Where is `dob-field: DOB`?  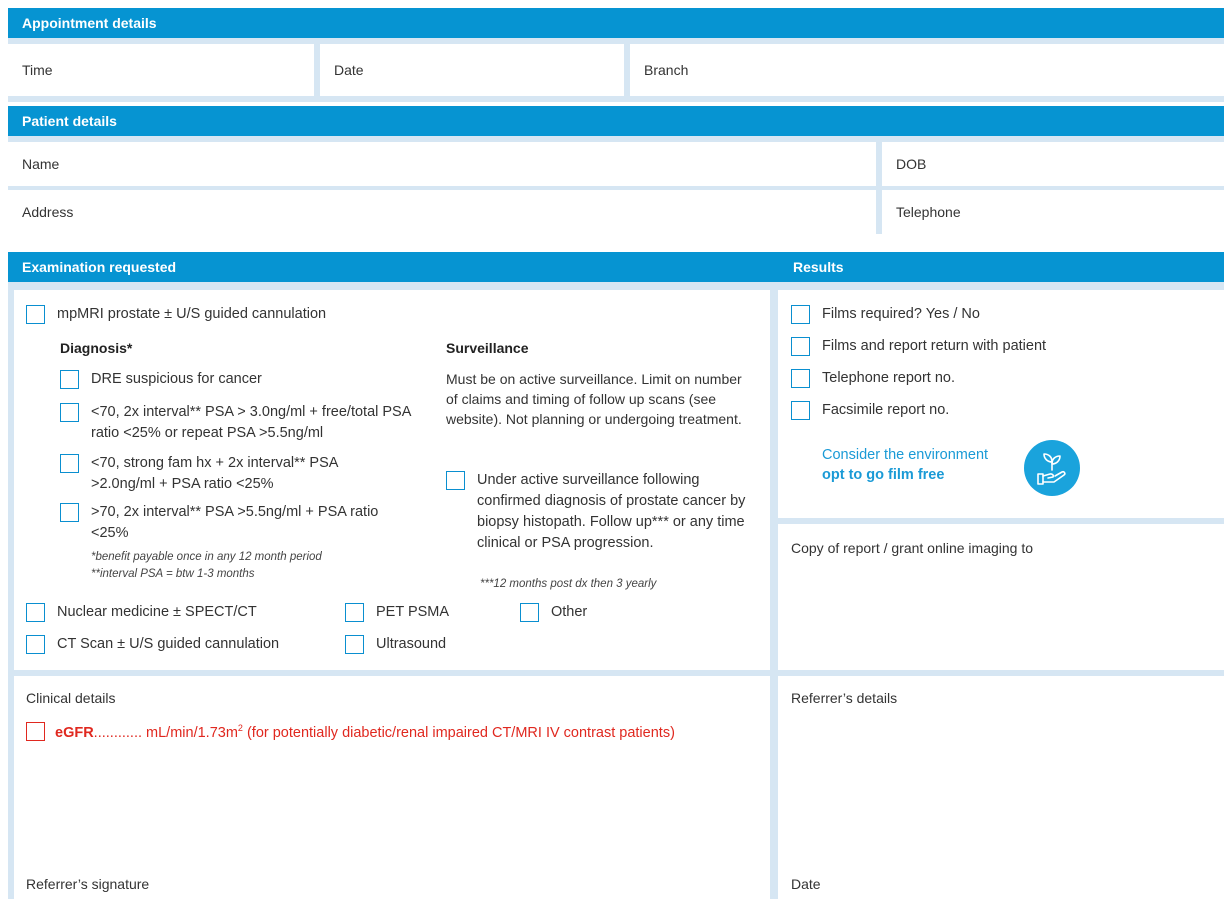 dob-field: DOB is located at coordinates (1053, 164).